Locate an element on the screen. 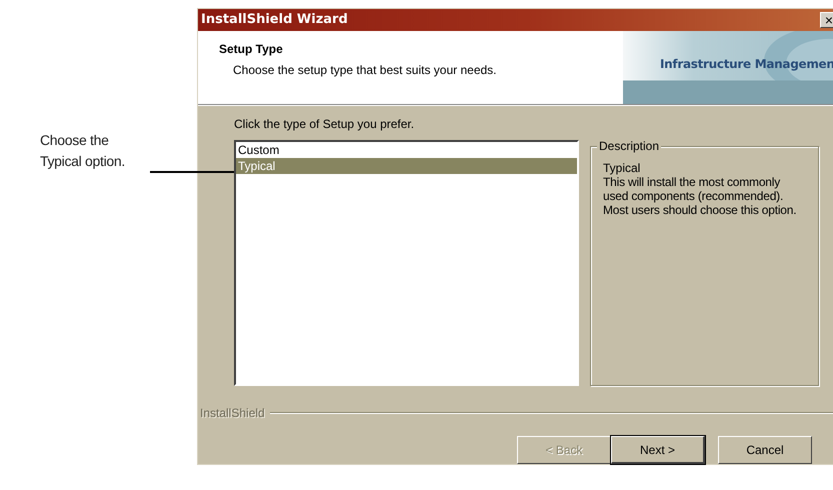  close-button: × is located at coordinates (826, 20).